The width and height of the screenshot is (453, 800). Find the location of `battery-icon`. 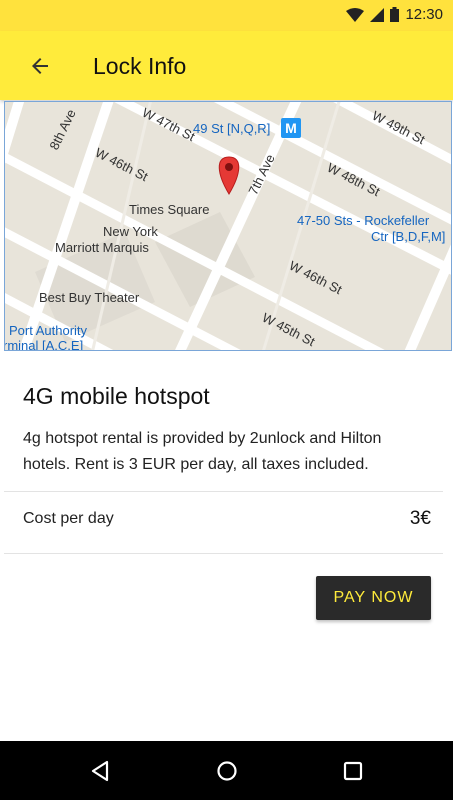

battery-icon is located at coordinates (395, 14).